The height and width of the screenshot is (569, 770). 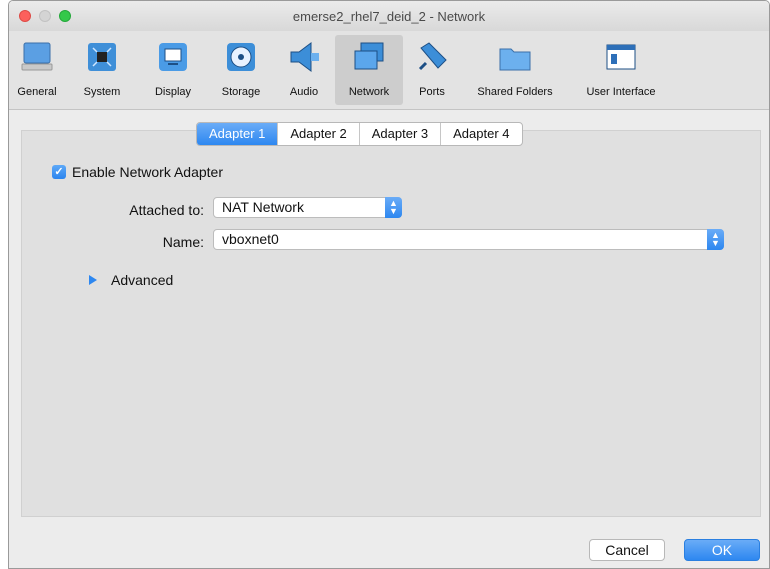 What do you see at coordinates (37, 92) in the screenshot?
I see `toolbar-general-label: General` at bounding box center [37, 92].